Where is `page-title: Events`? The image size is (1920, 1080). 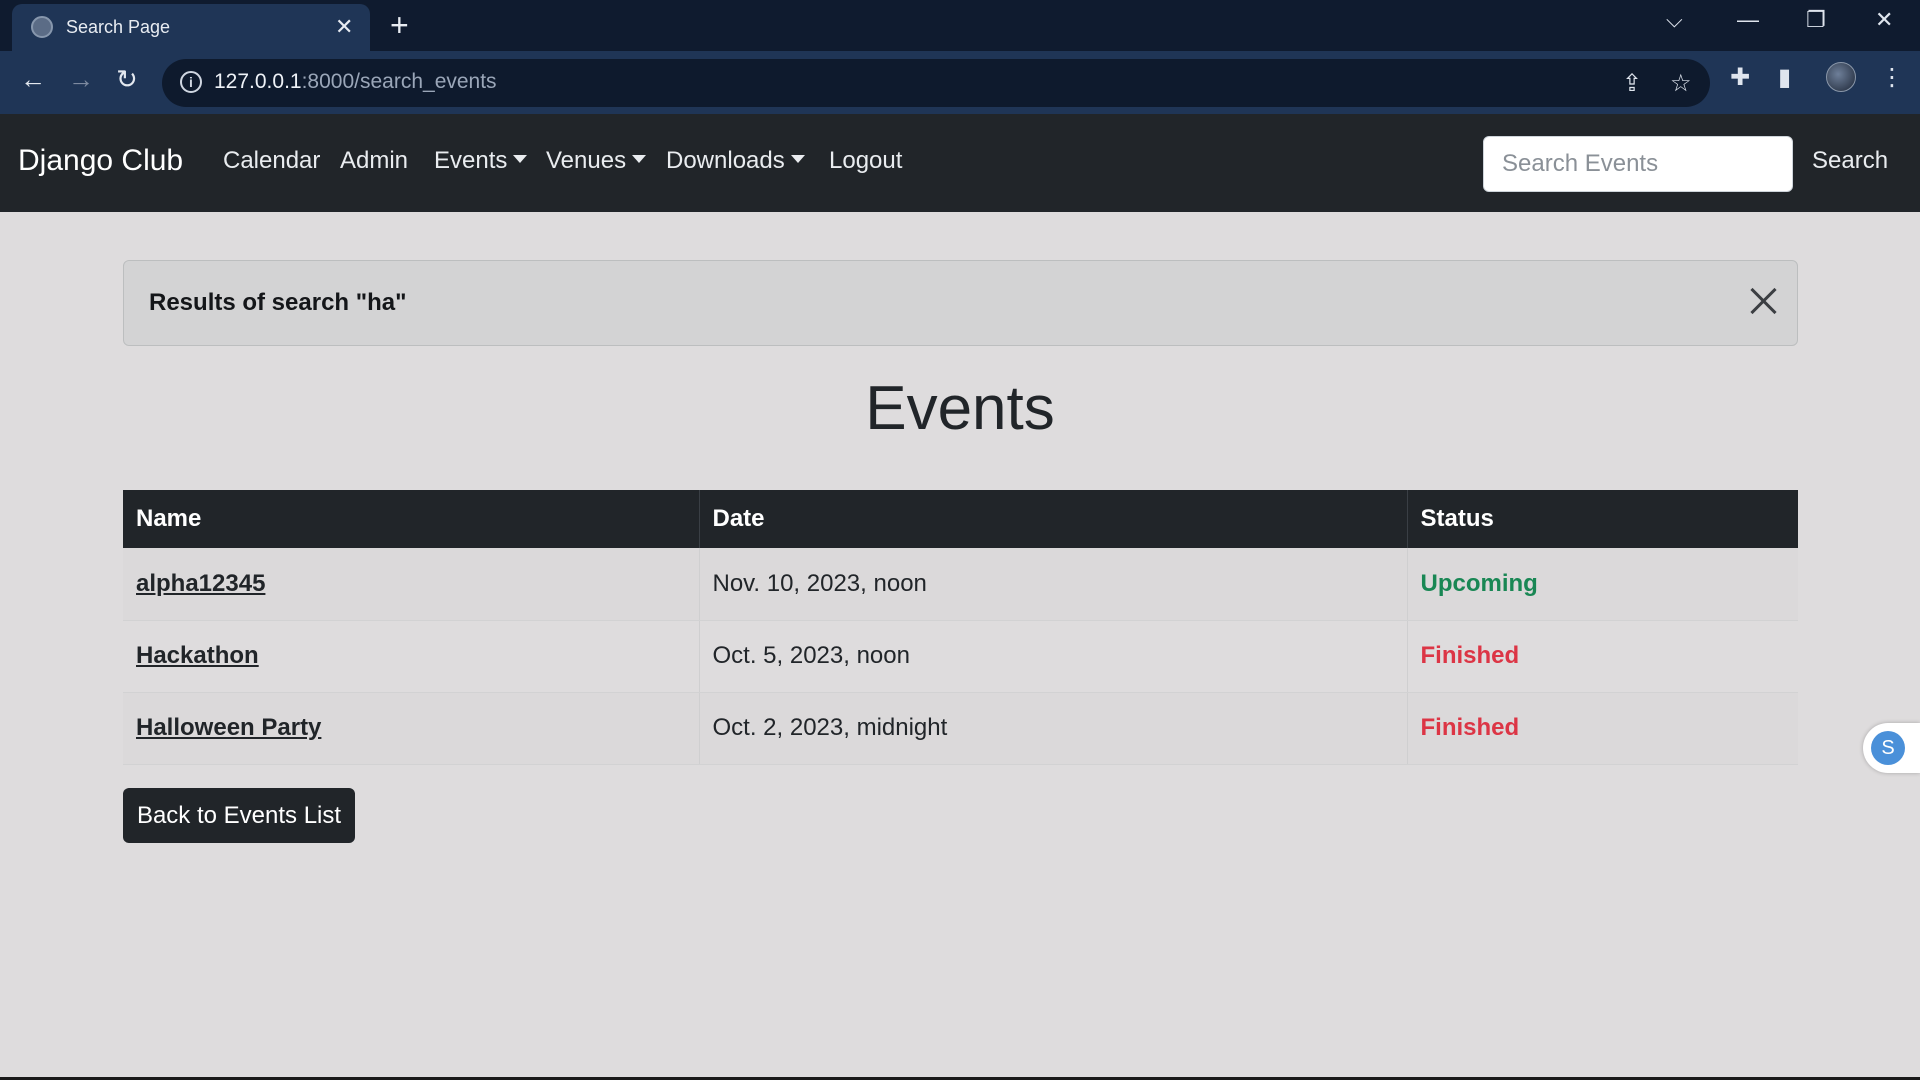 page-title: Events is located at coordinates (960, 408).